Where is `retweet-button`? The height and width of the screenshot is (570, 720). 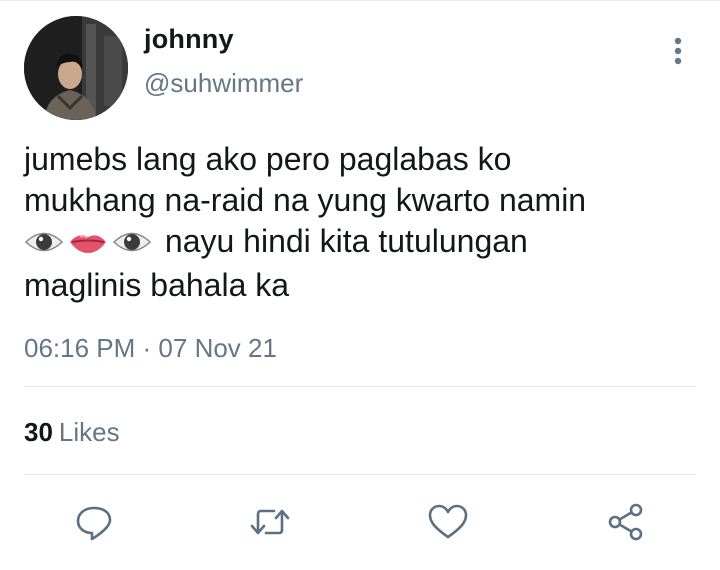 retweet-button is located at coordinates (270, 522).